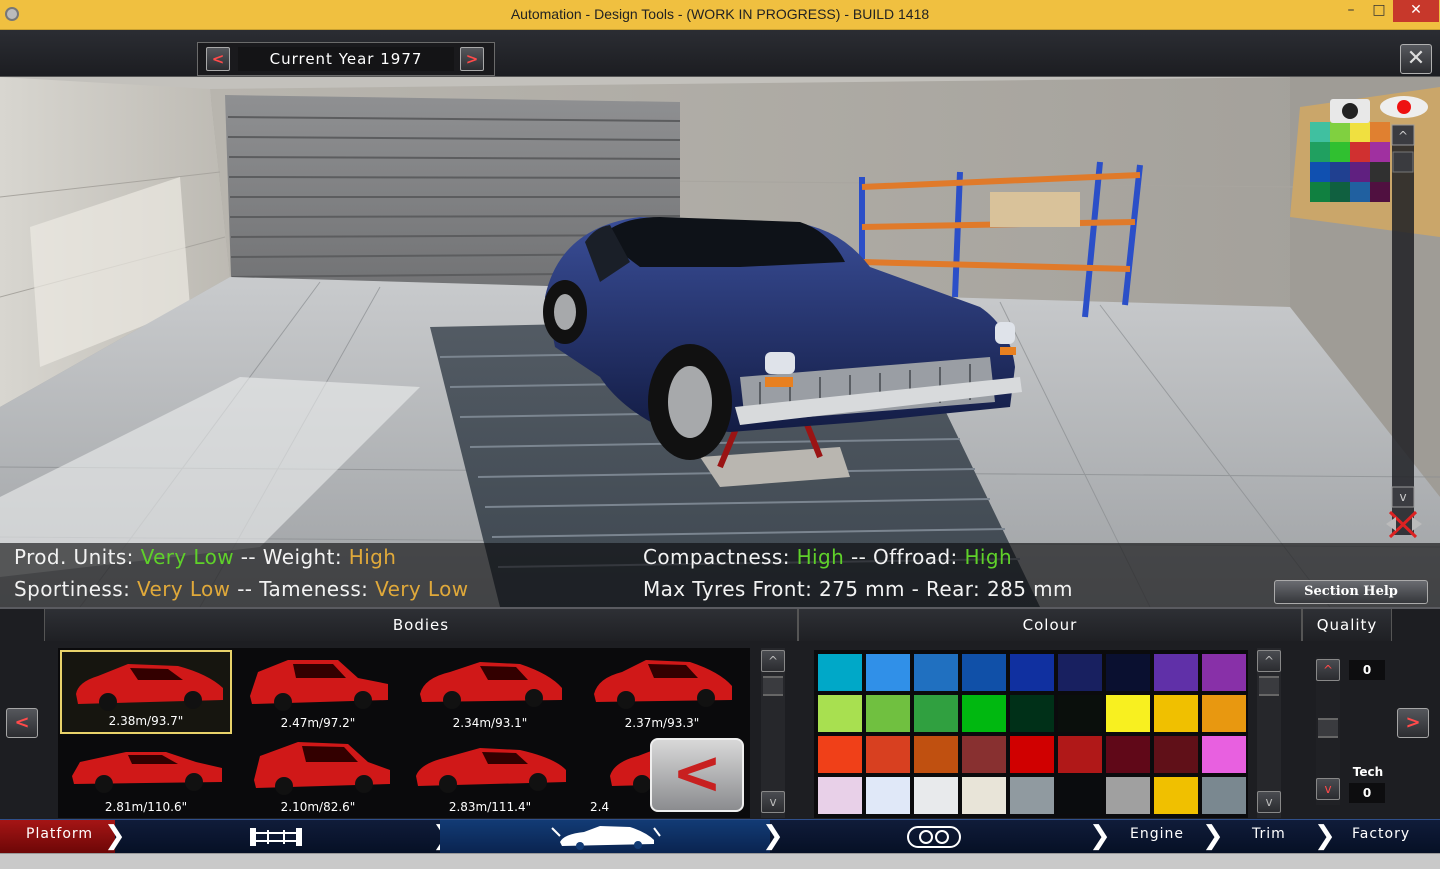 The height and width of the screenshot is (869, 1440). I want to click on year-selector: < Current Year 1977 >, so click(346, 59).